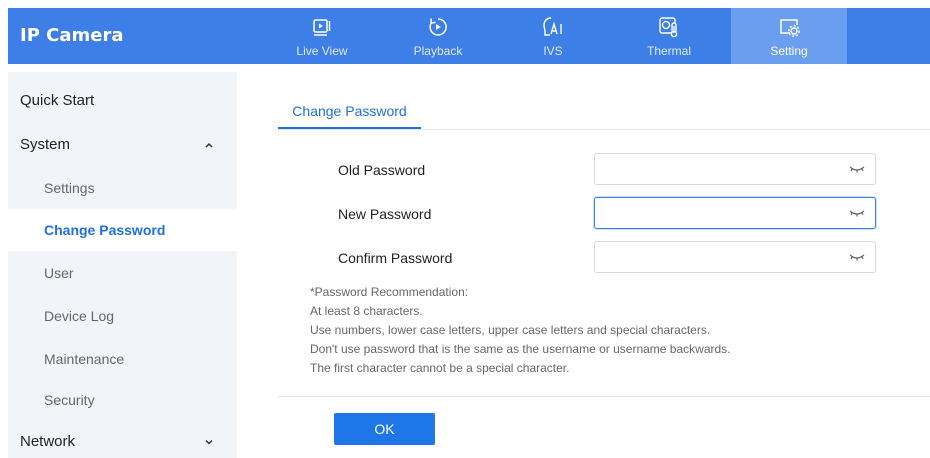 The image size is (930, 458). Describe the element at coordinates (604, 129) in the screenshot. I see `tab-divider` at that location.